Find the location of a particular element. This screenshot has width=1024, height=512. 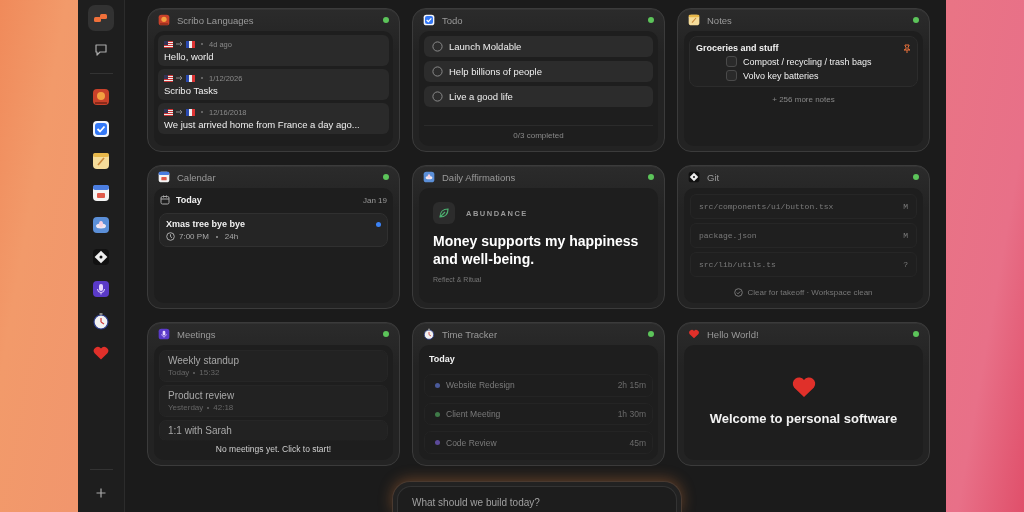

widget-title: Scribo Languages is located at coordinates (216, 20).